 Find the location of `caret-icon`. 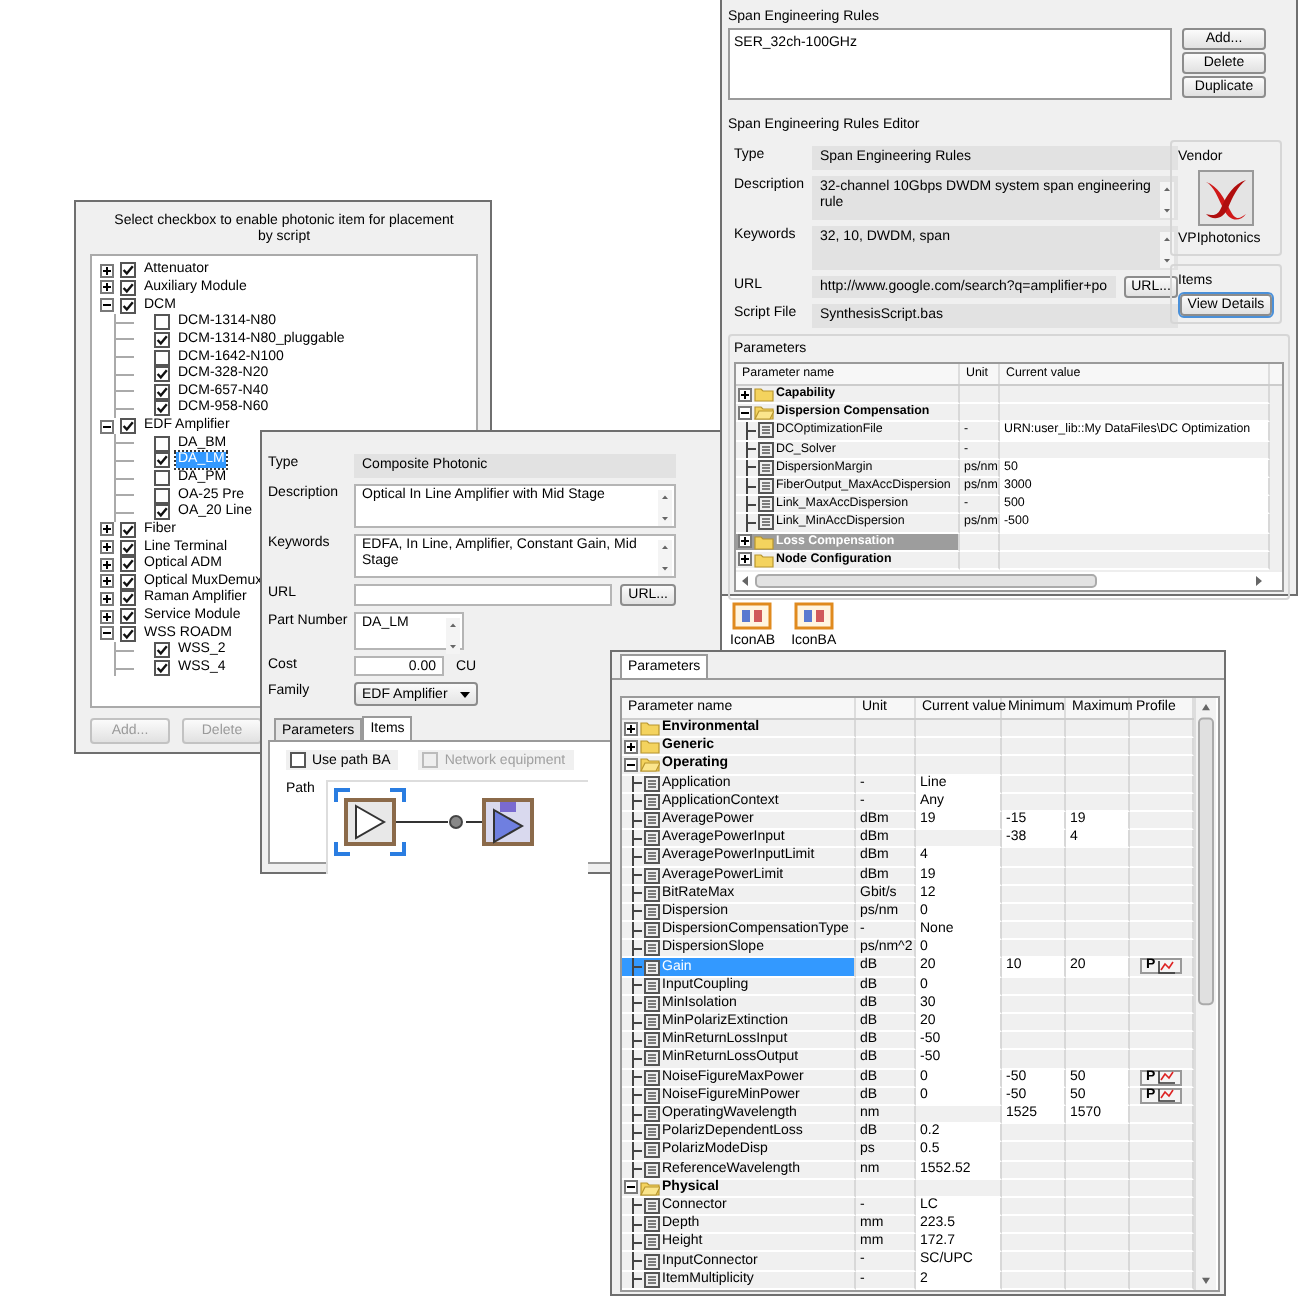

caret-icon is located at coordinates (465, 694).